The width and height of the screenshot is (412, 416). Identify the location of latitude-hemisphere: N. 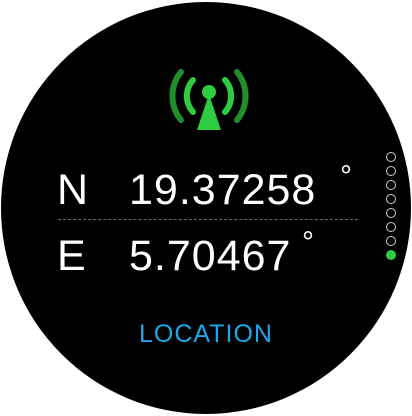
(73, 190).